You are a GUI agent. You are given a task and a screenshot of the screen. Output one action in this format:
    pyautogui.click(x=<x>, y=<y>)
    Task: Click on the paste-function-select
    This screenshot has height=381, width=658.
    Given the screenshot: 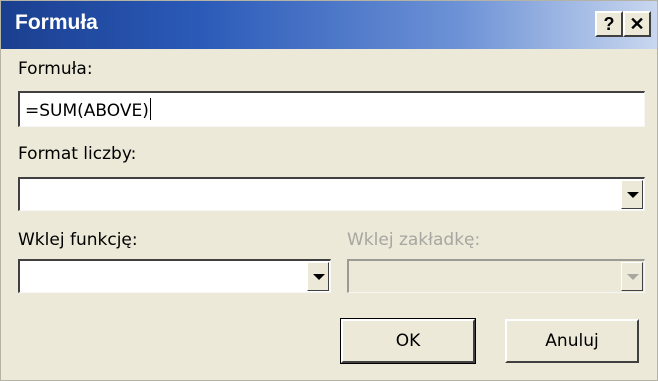 What is the action you would take?
    pyautogui.click(x=174, y=276)
    